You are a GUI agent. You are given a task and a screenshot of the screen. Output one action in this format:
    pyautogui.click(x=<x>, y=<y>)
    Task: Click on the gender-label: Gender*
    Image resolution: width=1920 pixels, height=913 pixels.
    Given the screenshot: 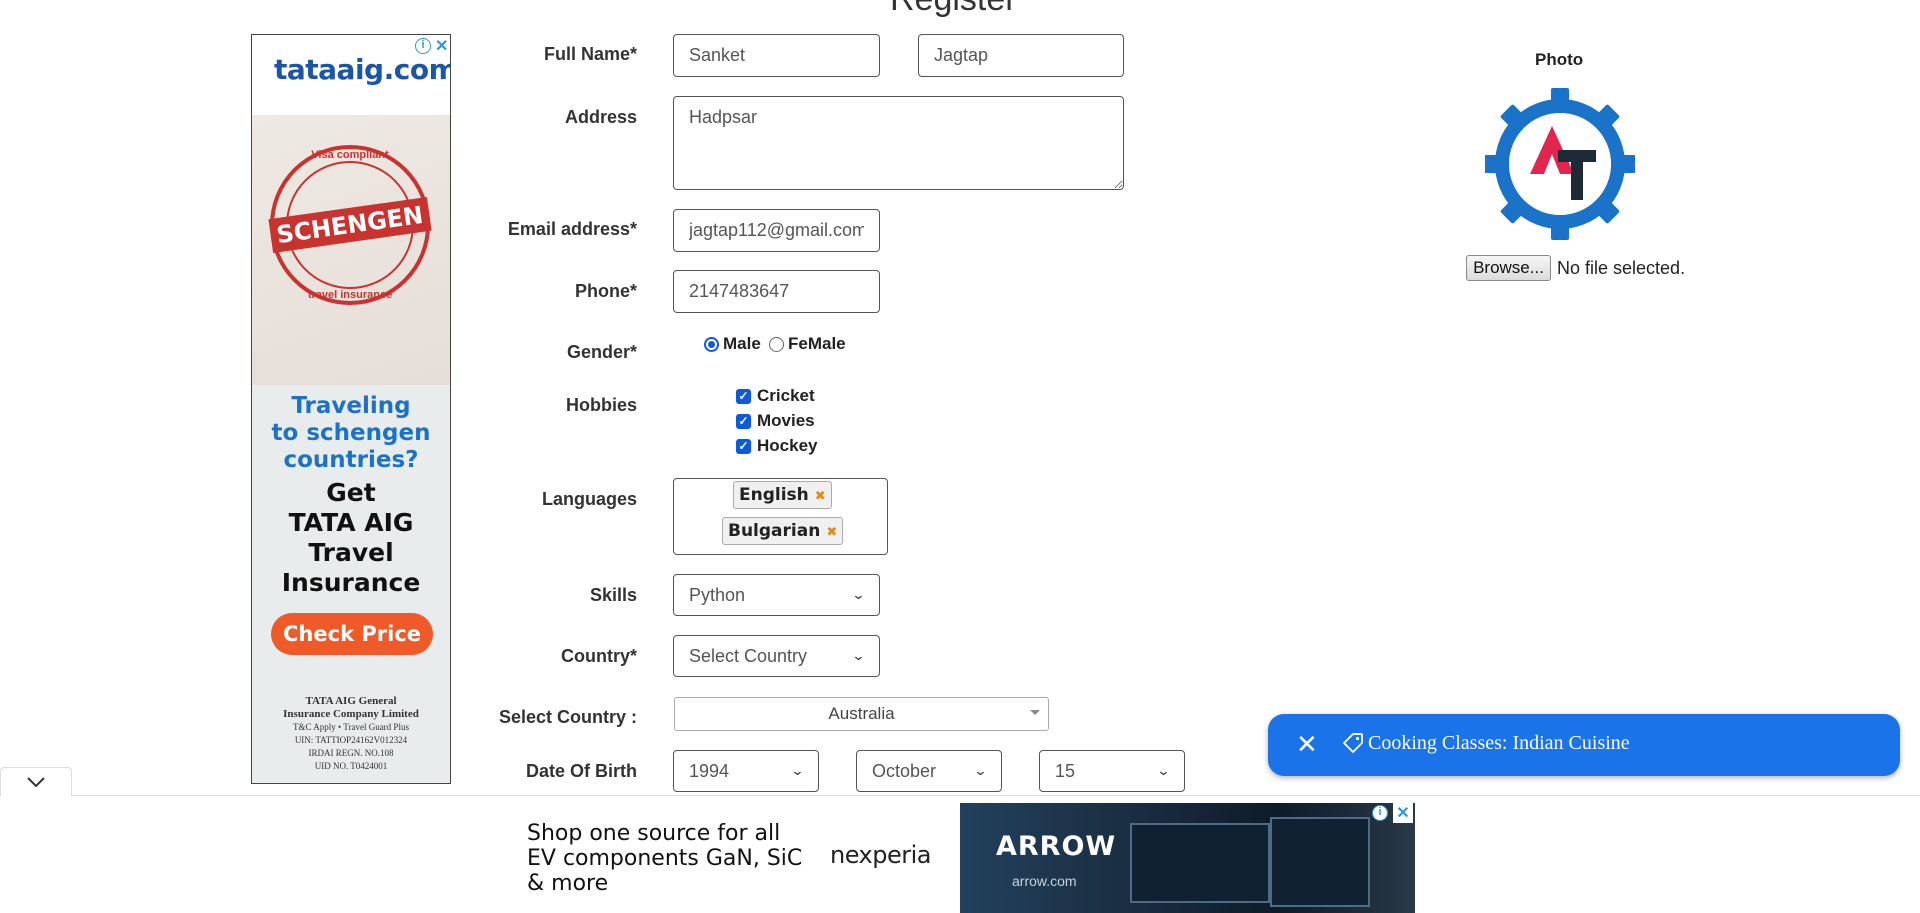 What is the action you would take?
    pyautogui.click(x=601, y=352)
    